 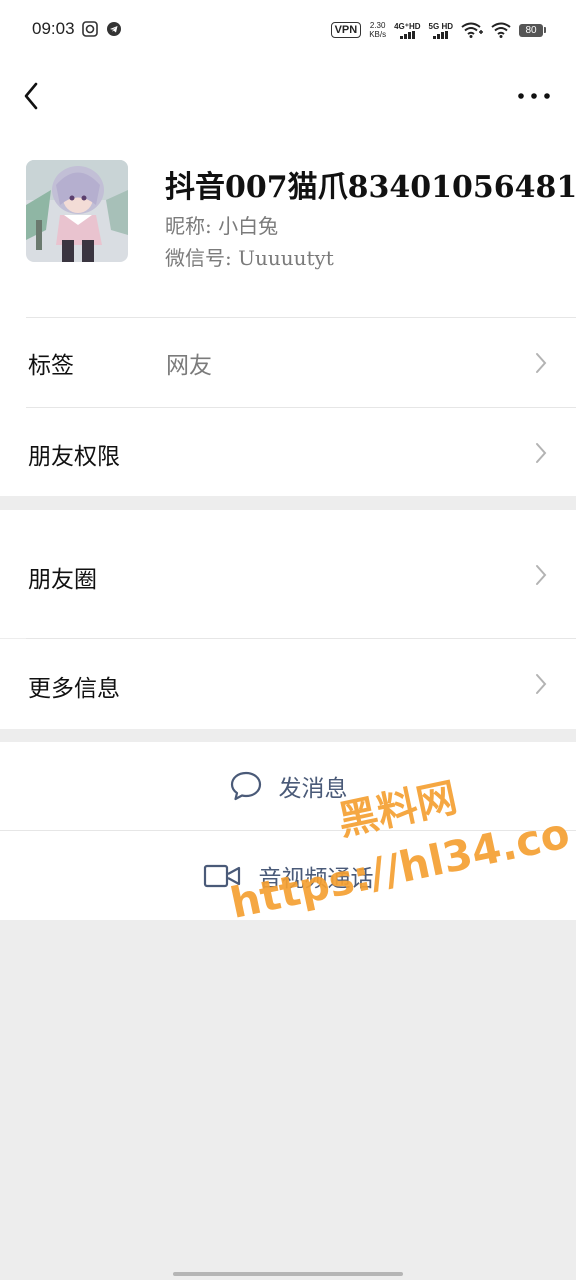 I want to click on signal-1: 4G⁺HD, so click(x=407, y=30).